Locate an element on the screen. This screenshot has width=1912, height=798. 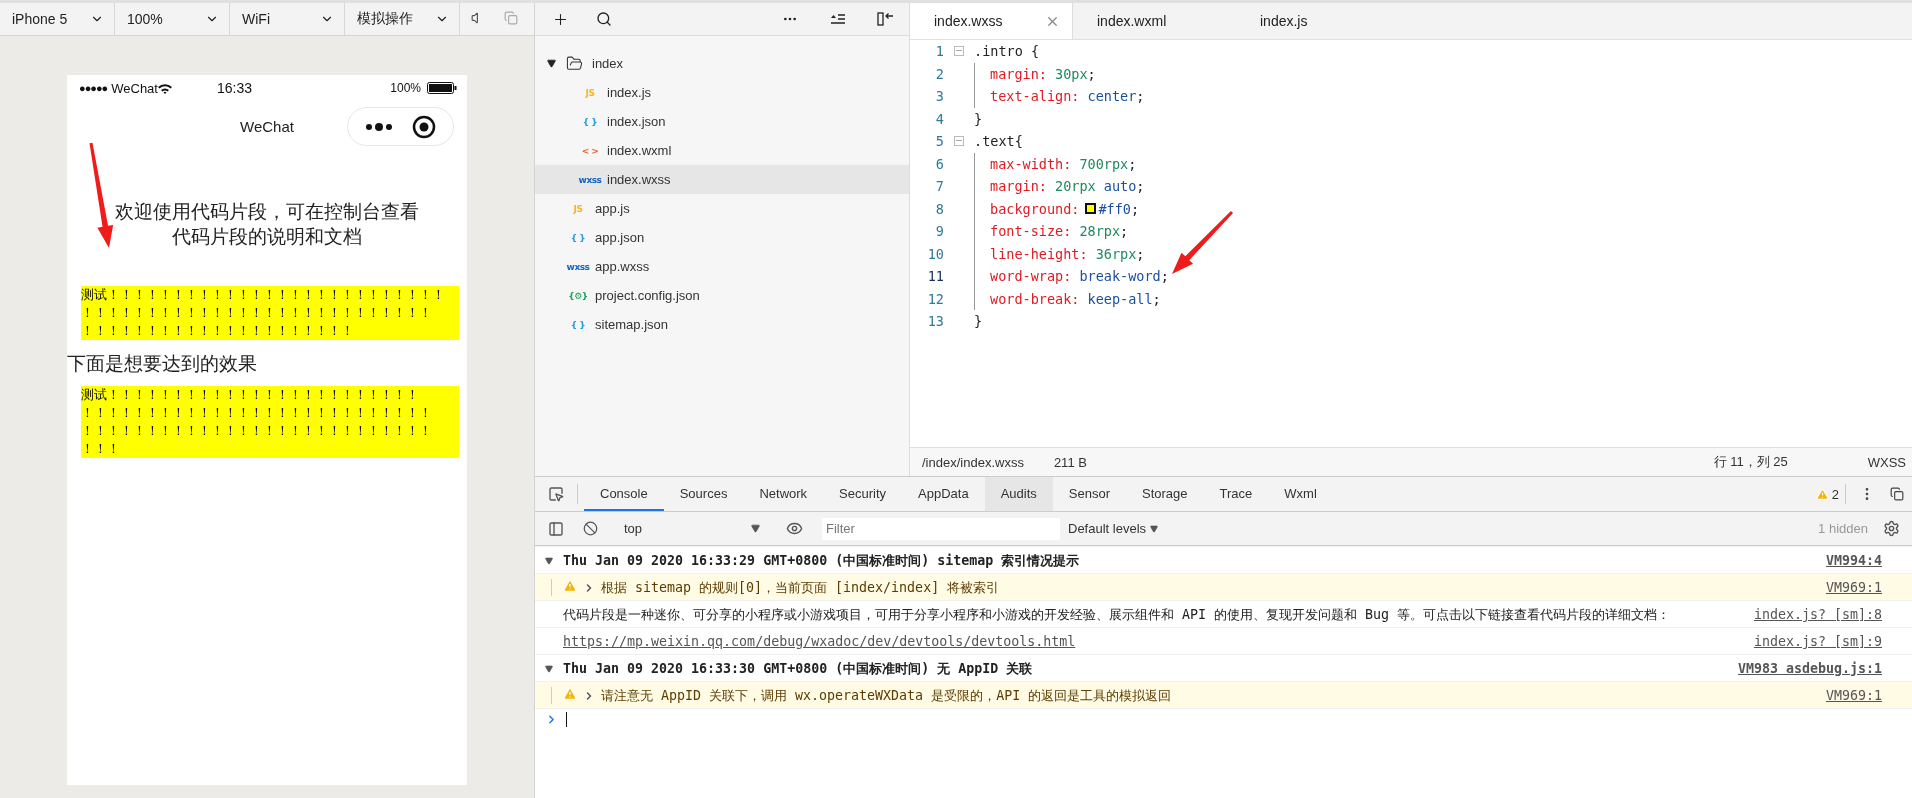
line-number: 6 is located at coordinates (939, 163).